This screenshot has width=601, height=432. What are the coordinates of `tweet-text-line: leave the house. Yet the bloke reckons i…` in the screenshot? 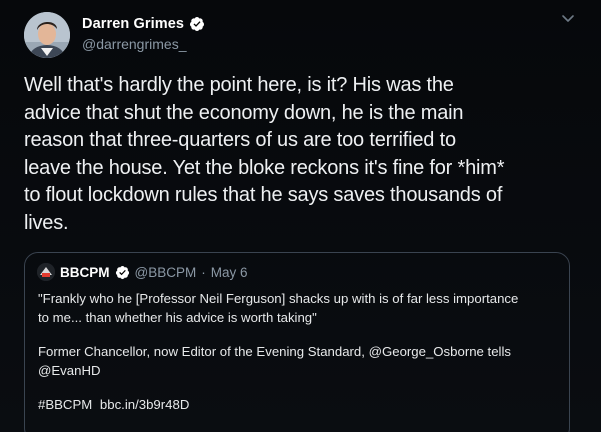 It's located at (264, 167).